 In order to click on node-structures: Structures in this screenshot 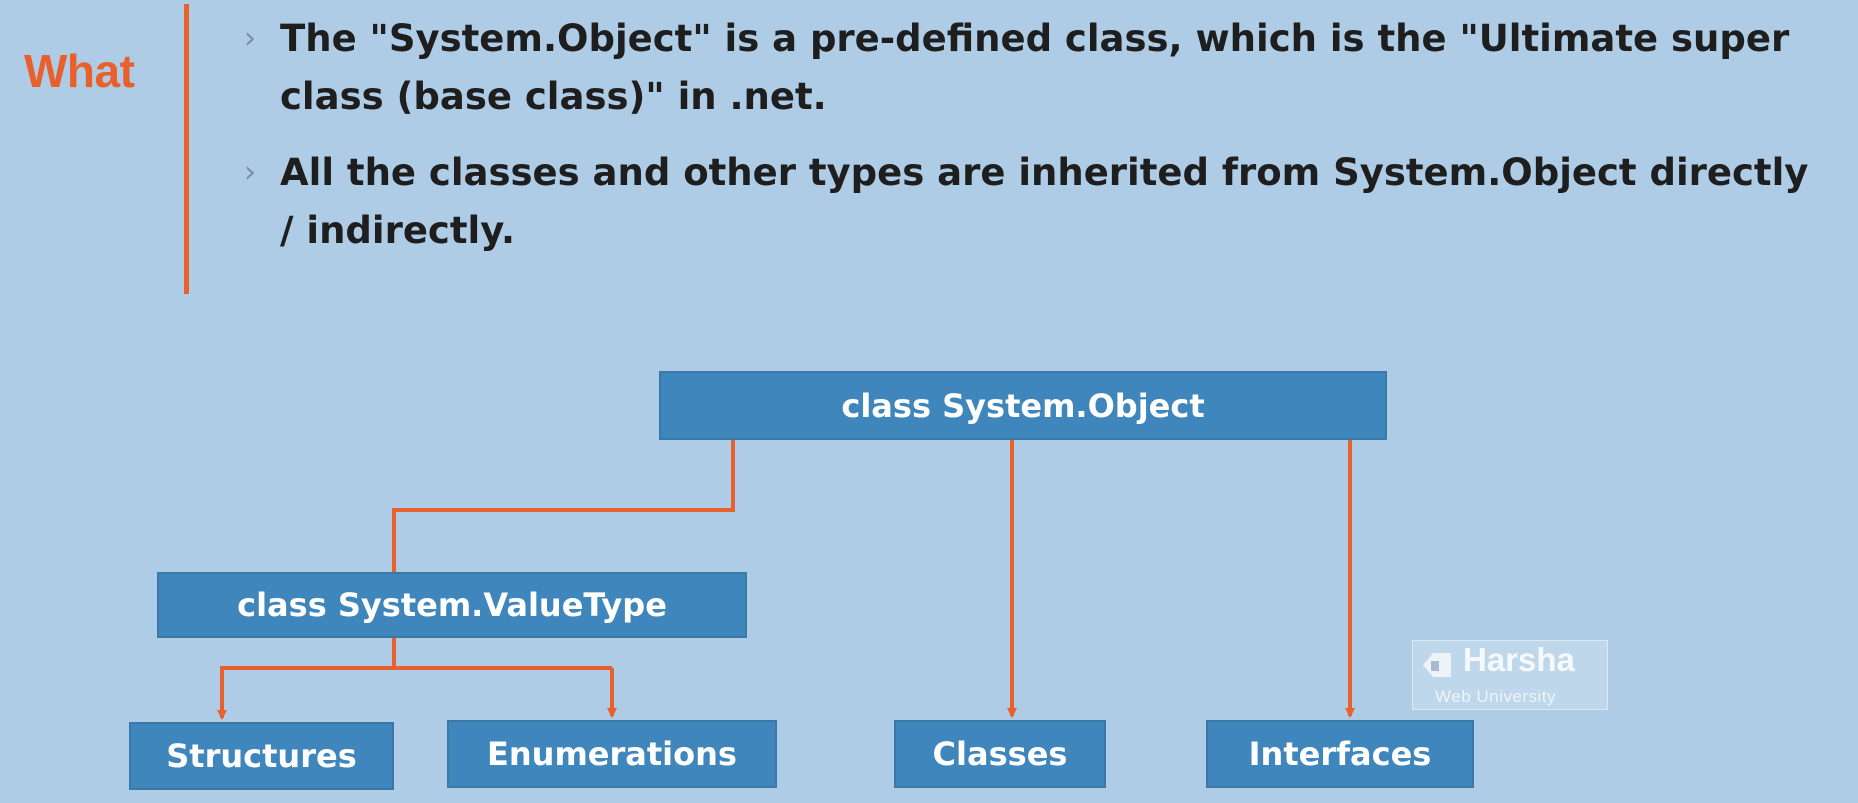, I will do `click(261, 756)`.